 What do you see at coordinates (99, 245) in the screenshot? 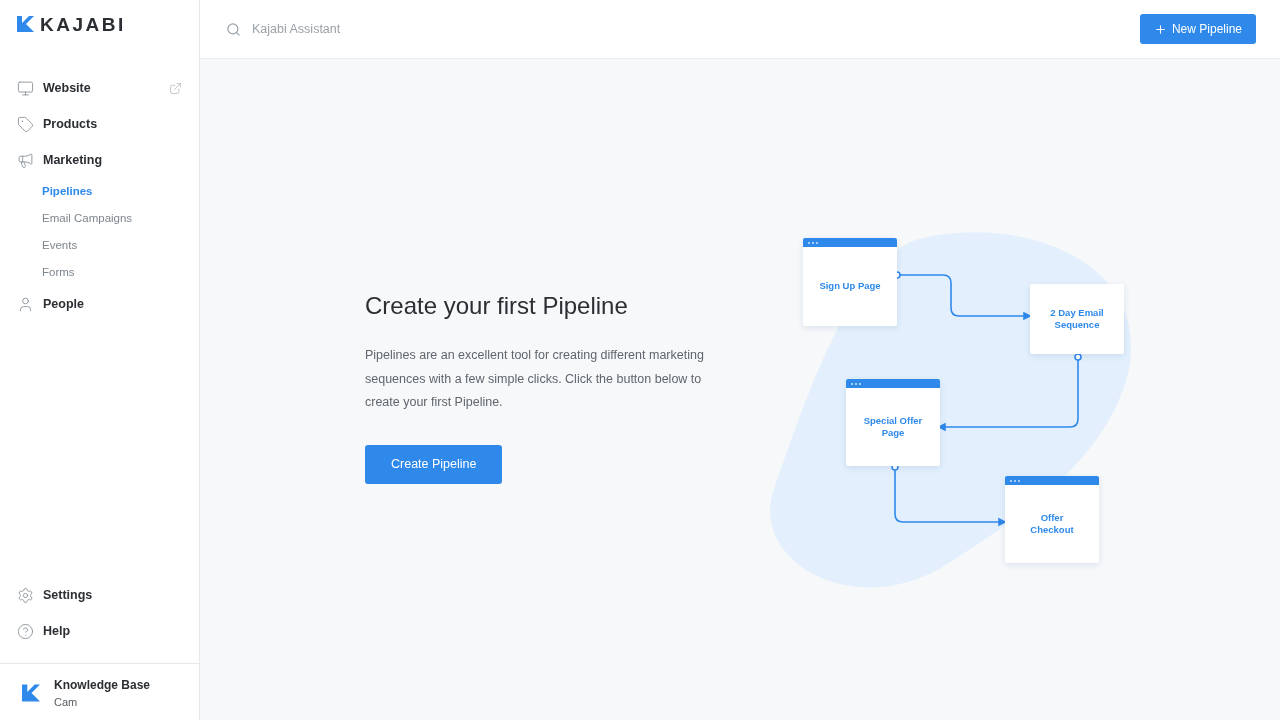
I see `nav-subitem: Events` at bounding box center [99, 245].